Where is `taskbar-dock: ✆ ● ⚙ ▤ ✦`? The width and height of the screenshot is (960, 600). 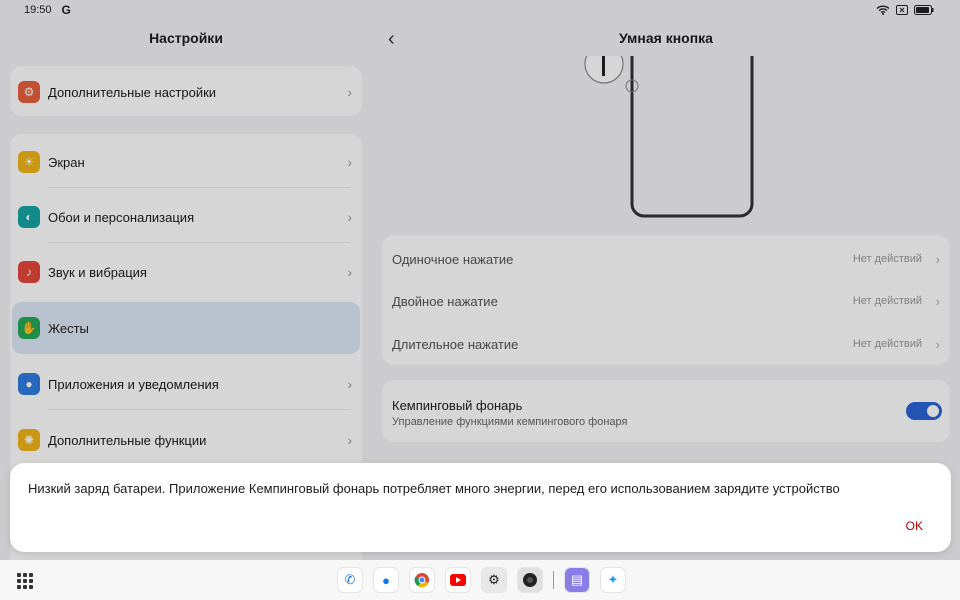
taskbar-dock: ✆ ● ⚙ ▤ ✦ is located at coordinates (480, 580).